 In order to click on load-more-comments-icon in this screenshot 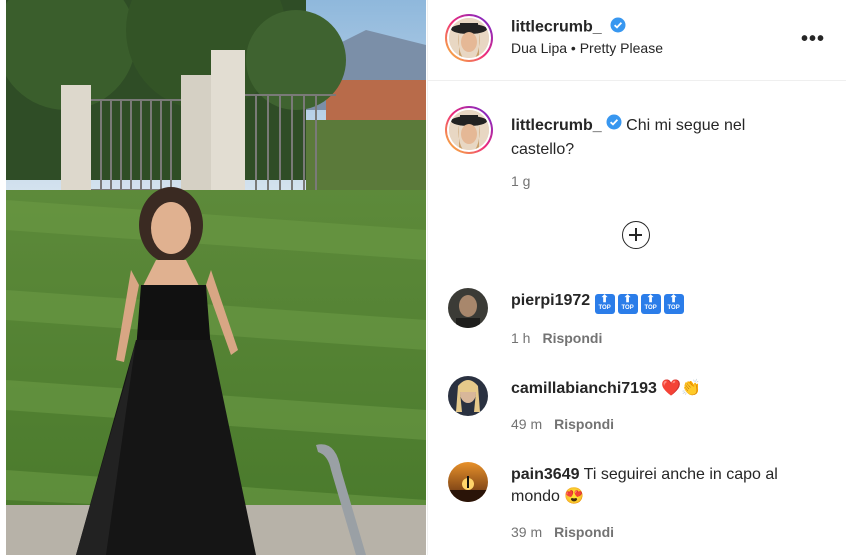, I will do `click(636, 235)`.